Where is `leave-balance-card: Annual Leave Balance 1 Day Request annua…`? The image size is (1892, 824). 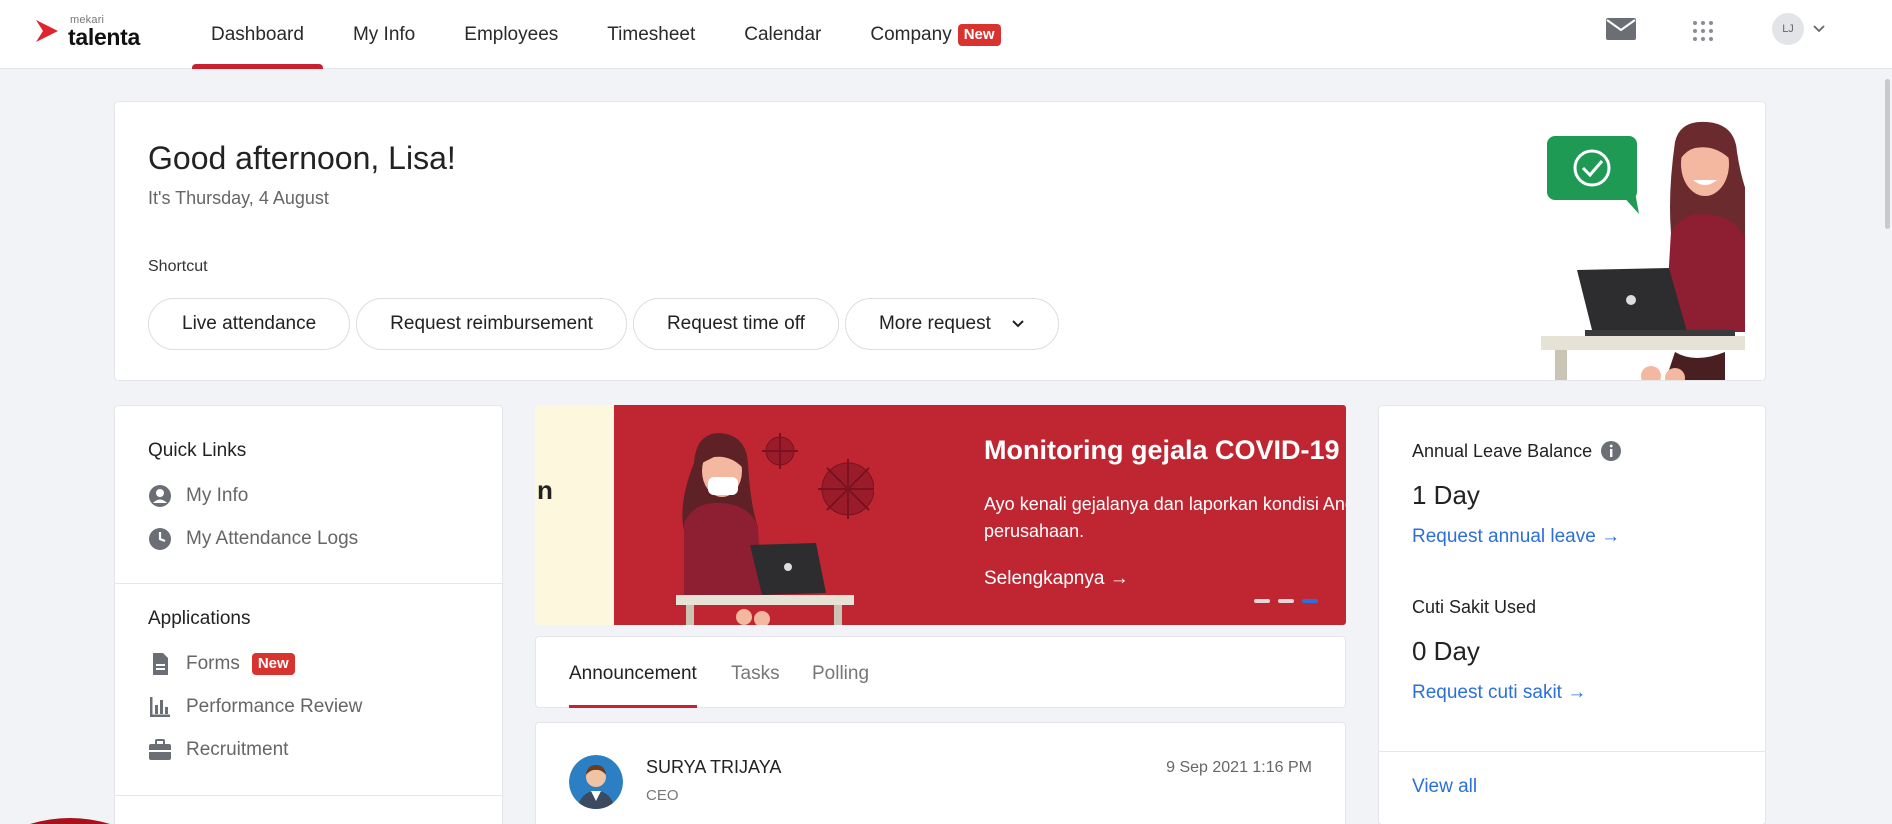
leave-balance-card: Annual Leave Balance 1 Day Request annua… is located at coordinates (1572, 614).